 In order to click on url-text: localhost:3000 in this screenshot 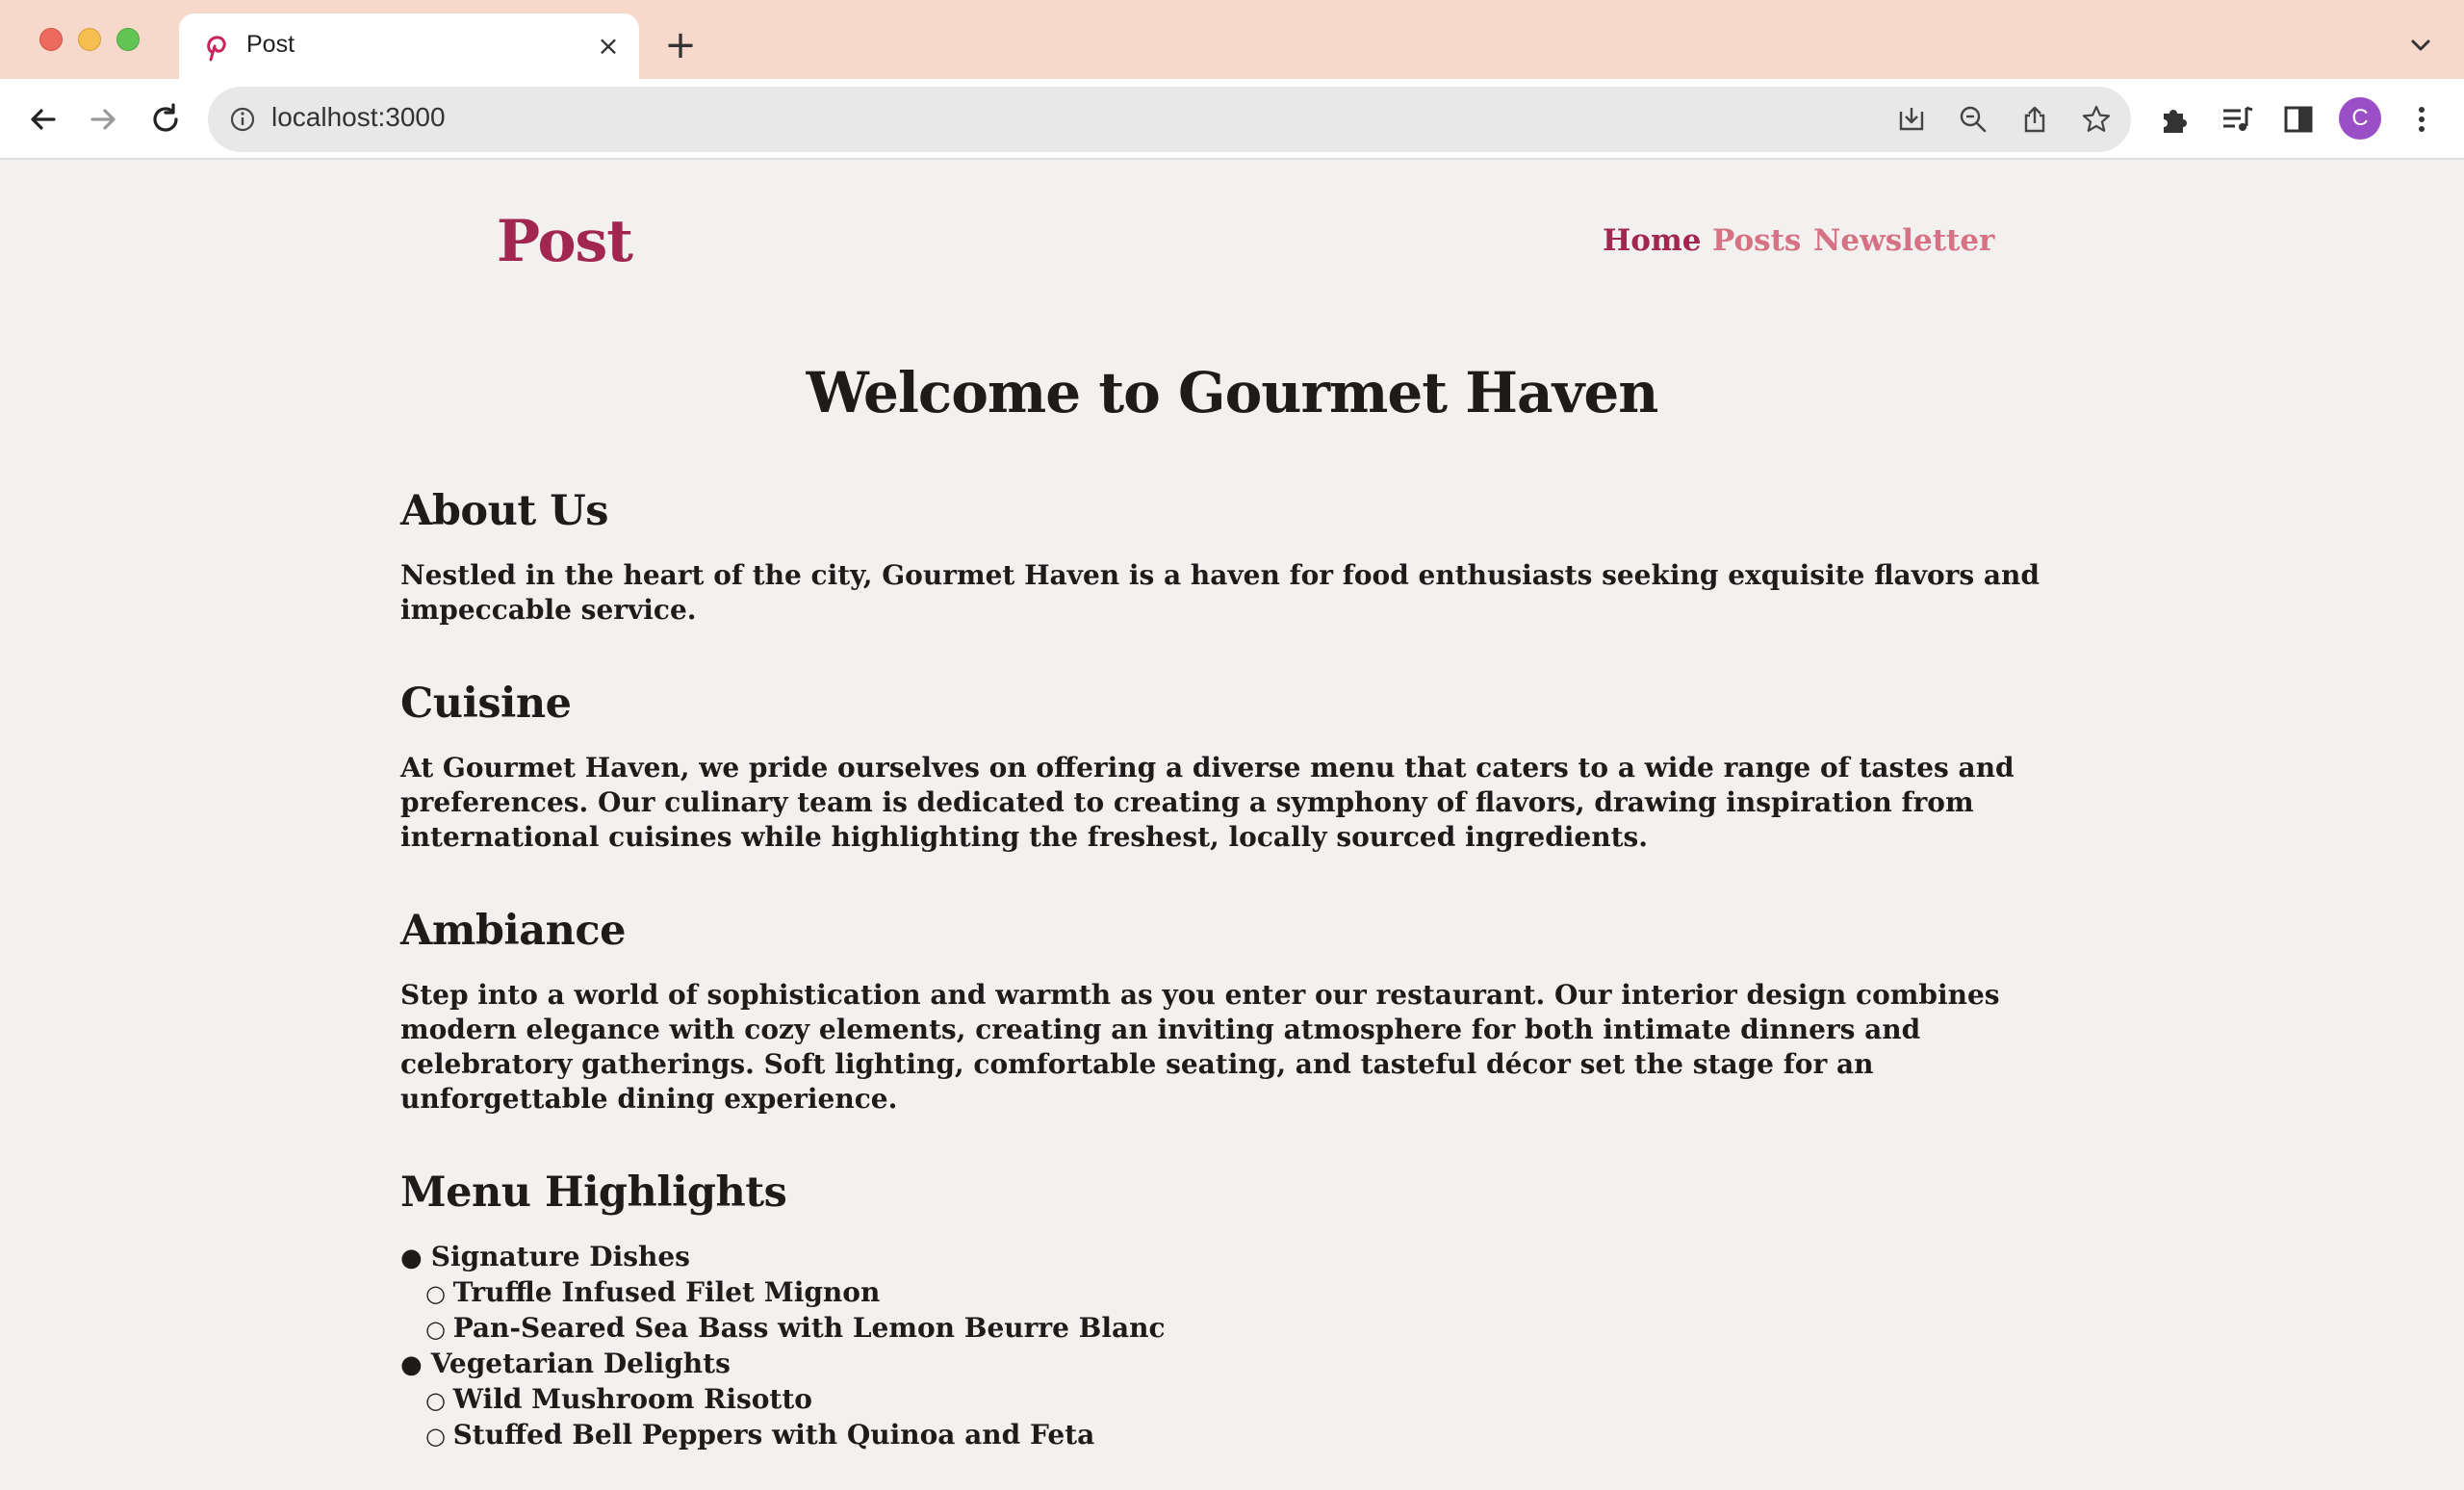, I will do `click(358, 117)`.